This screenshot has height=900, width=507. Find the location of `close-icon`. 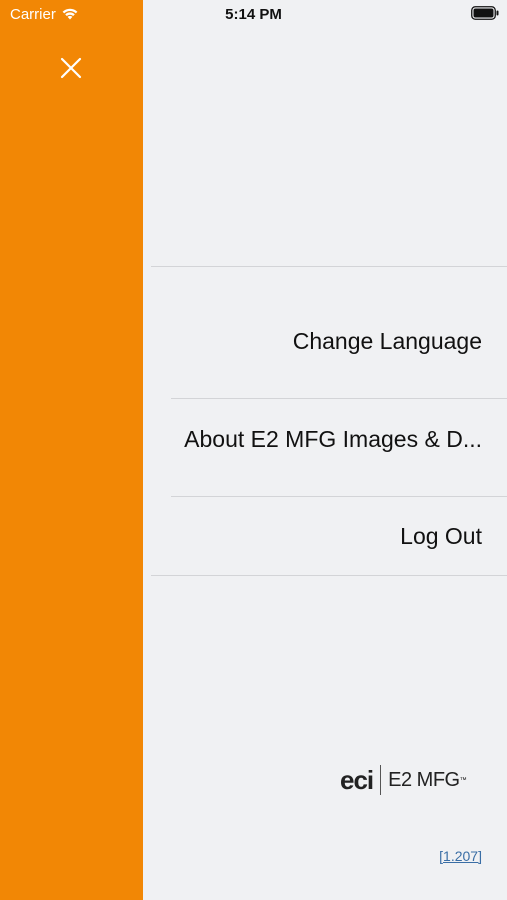

close-icon is located at coordinates (71, 68).